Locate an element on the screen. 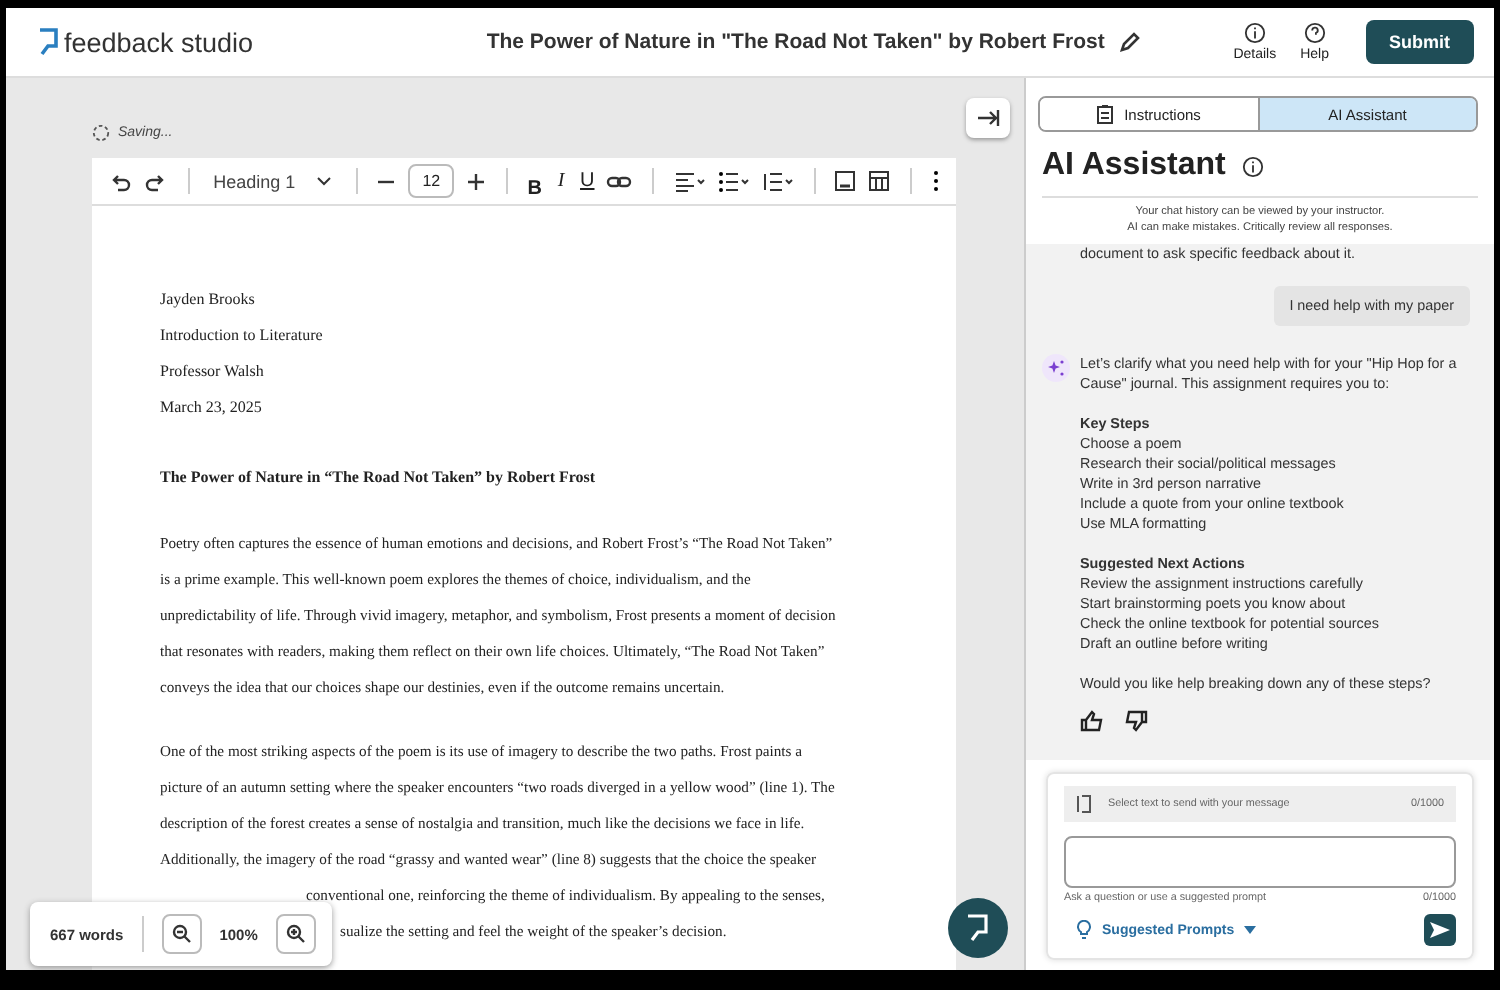 This screenshot has width=1500, height=990. zoom-in-icon is located at coordinates (295, 934).